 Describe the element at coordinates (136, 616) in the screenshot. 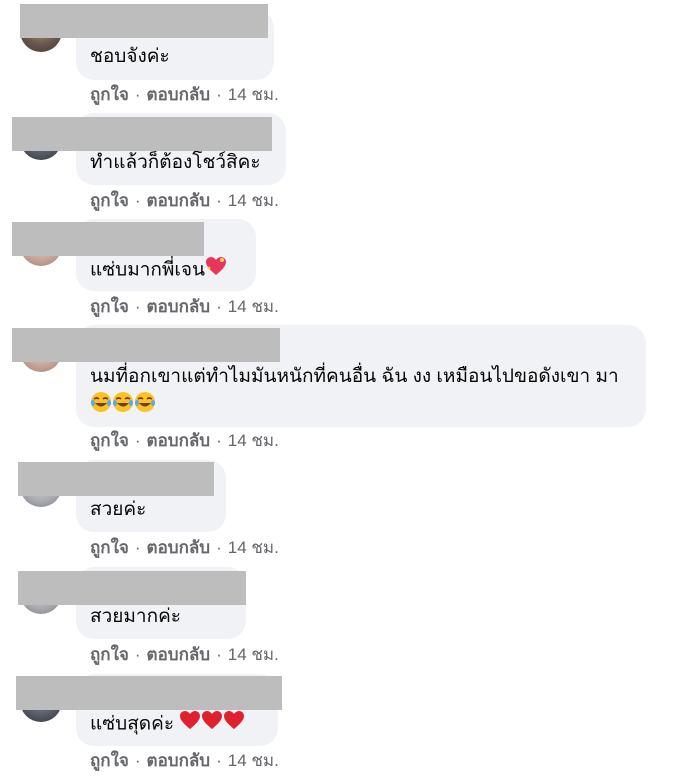

I see `comment-text: สวยมากค่ะ` at that location.